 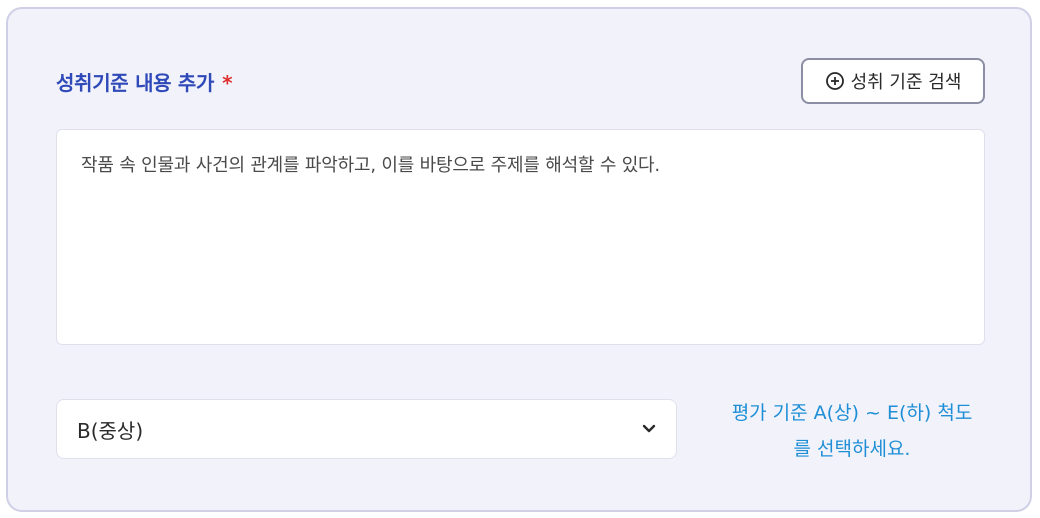 I want to click on evaluation-level-value: B(중상), so click(x=110, y=430).